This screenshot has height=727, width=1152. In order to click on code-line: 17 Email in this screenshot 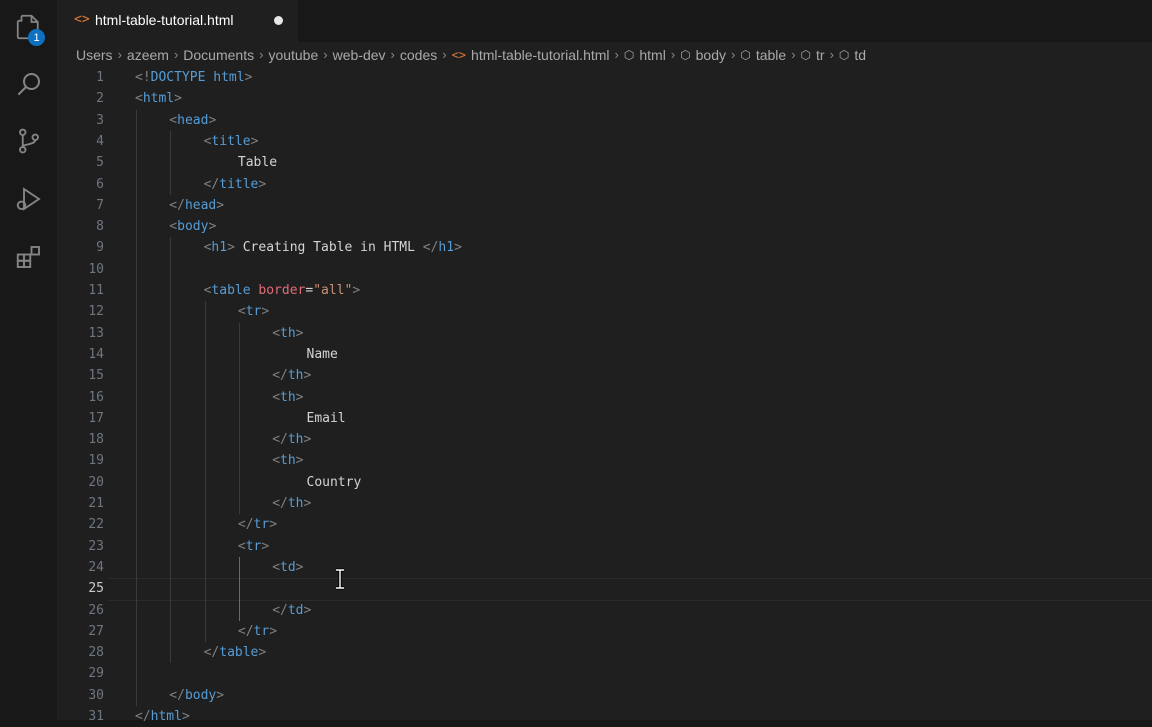, I will do `click(605, 418)`.